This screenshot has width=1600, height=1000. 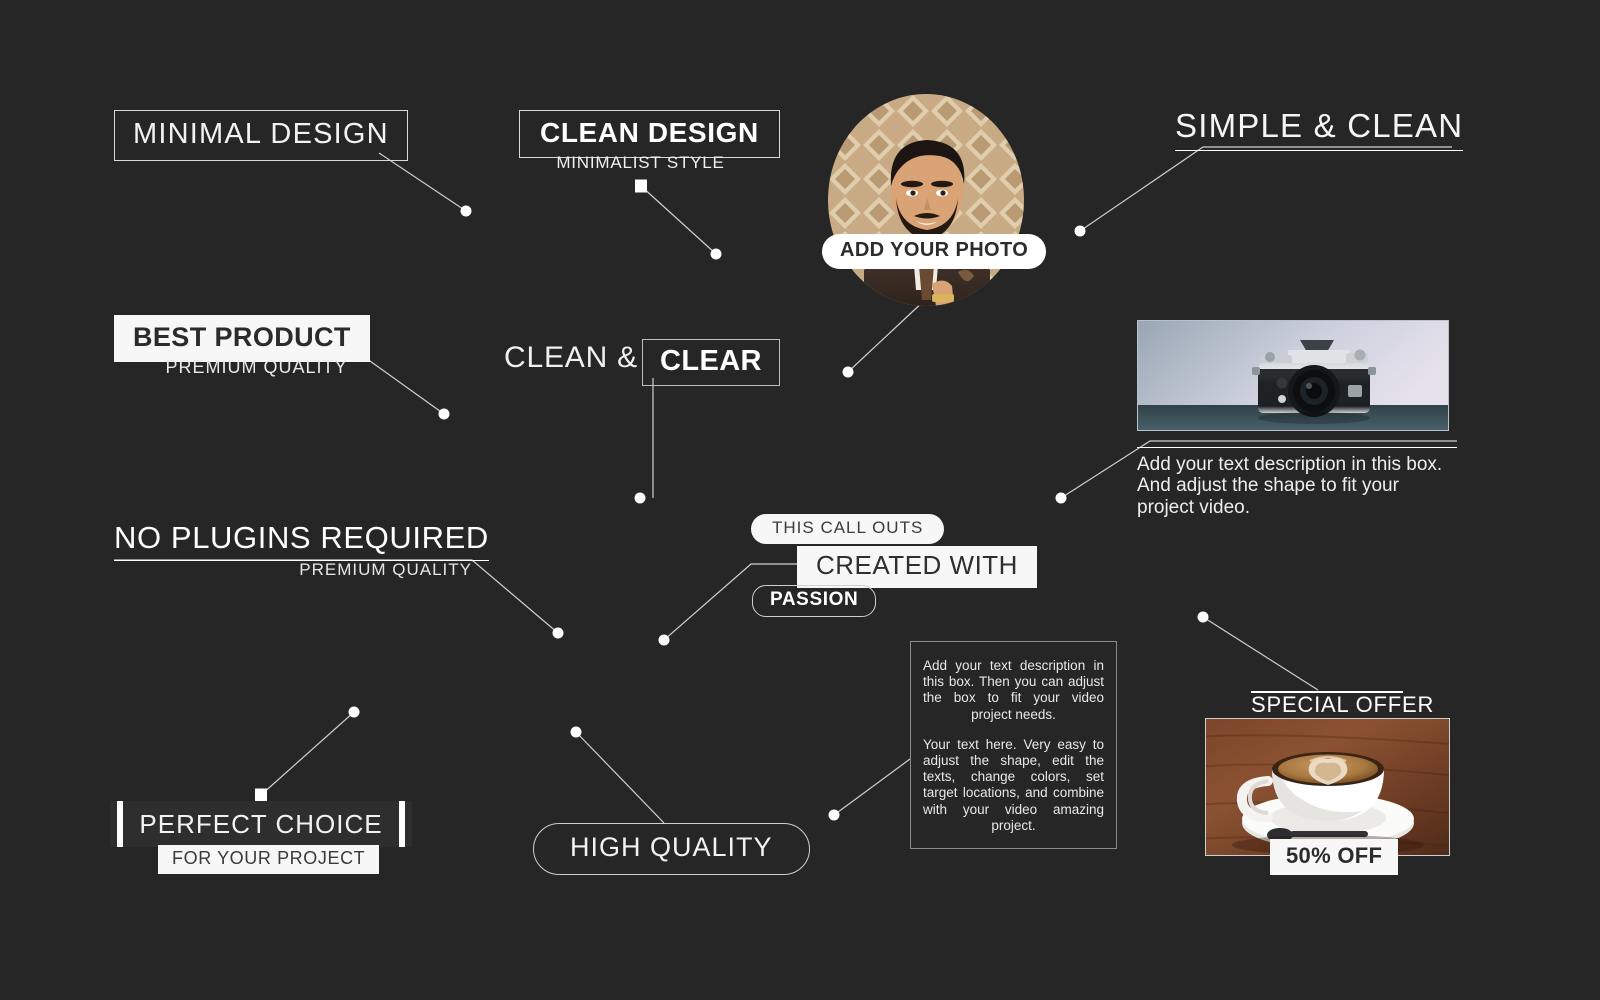 What do you see at coordinates (671, 849) in the screenshot?
I see `high-quality-pill: HIGH QUALITY` at bounding box center [671, 849].